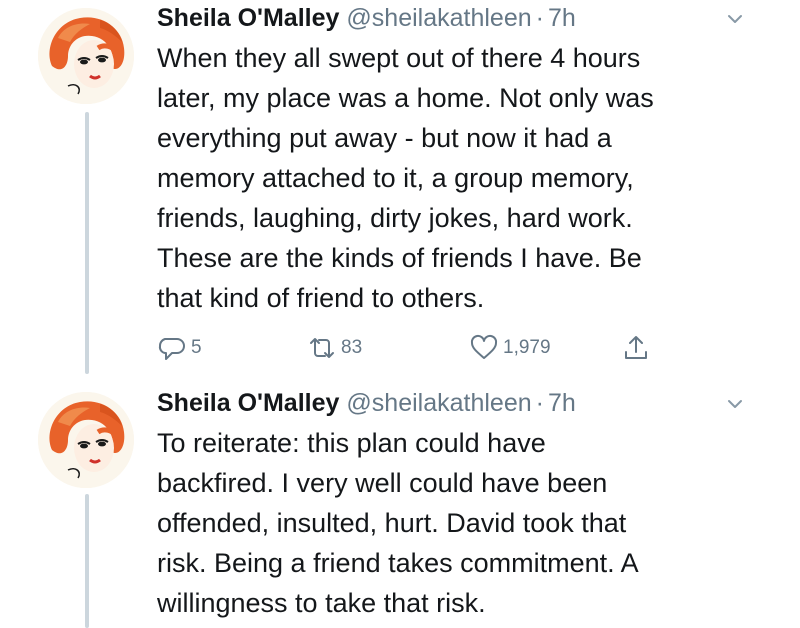 Image resolution: width=800 pixels, height=628 pixels. I want to click on heart-icon, so click(484, 346).